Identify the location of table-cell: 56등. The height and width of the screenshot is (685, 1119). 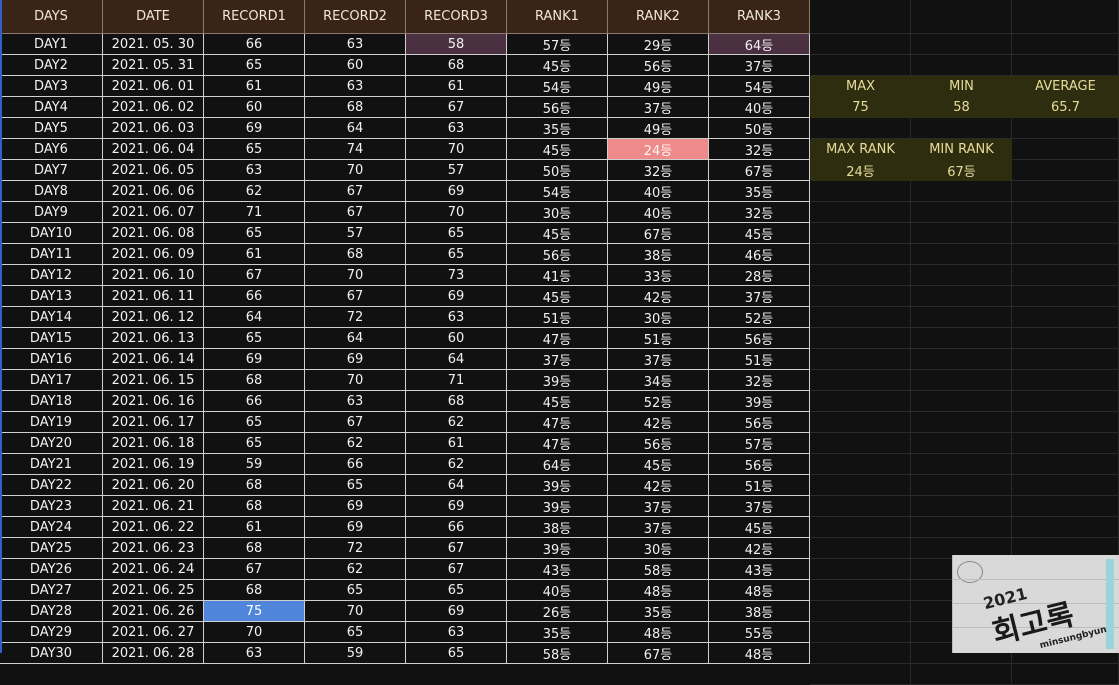
(557, 254).